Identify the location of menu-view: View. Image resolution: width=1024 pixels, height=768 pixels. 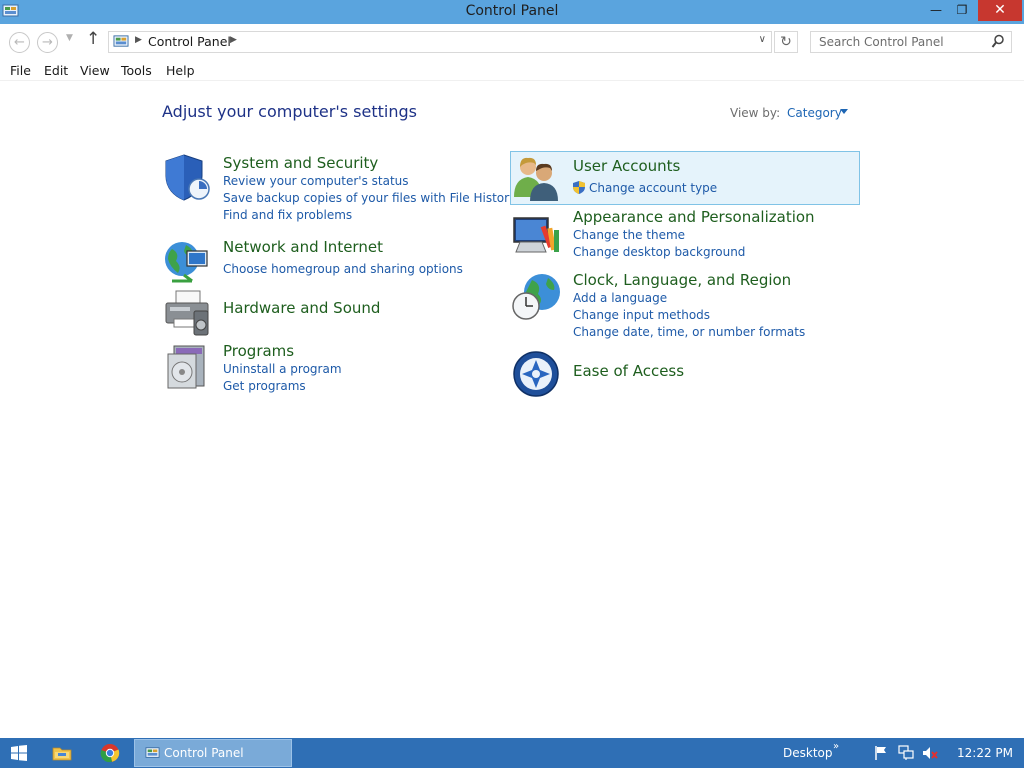
(95, 70).